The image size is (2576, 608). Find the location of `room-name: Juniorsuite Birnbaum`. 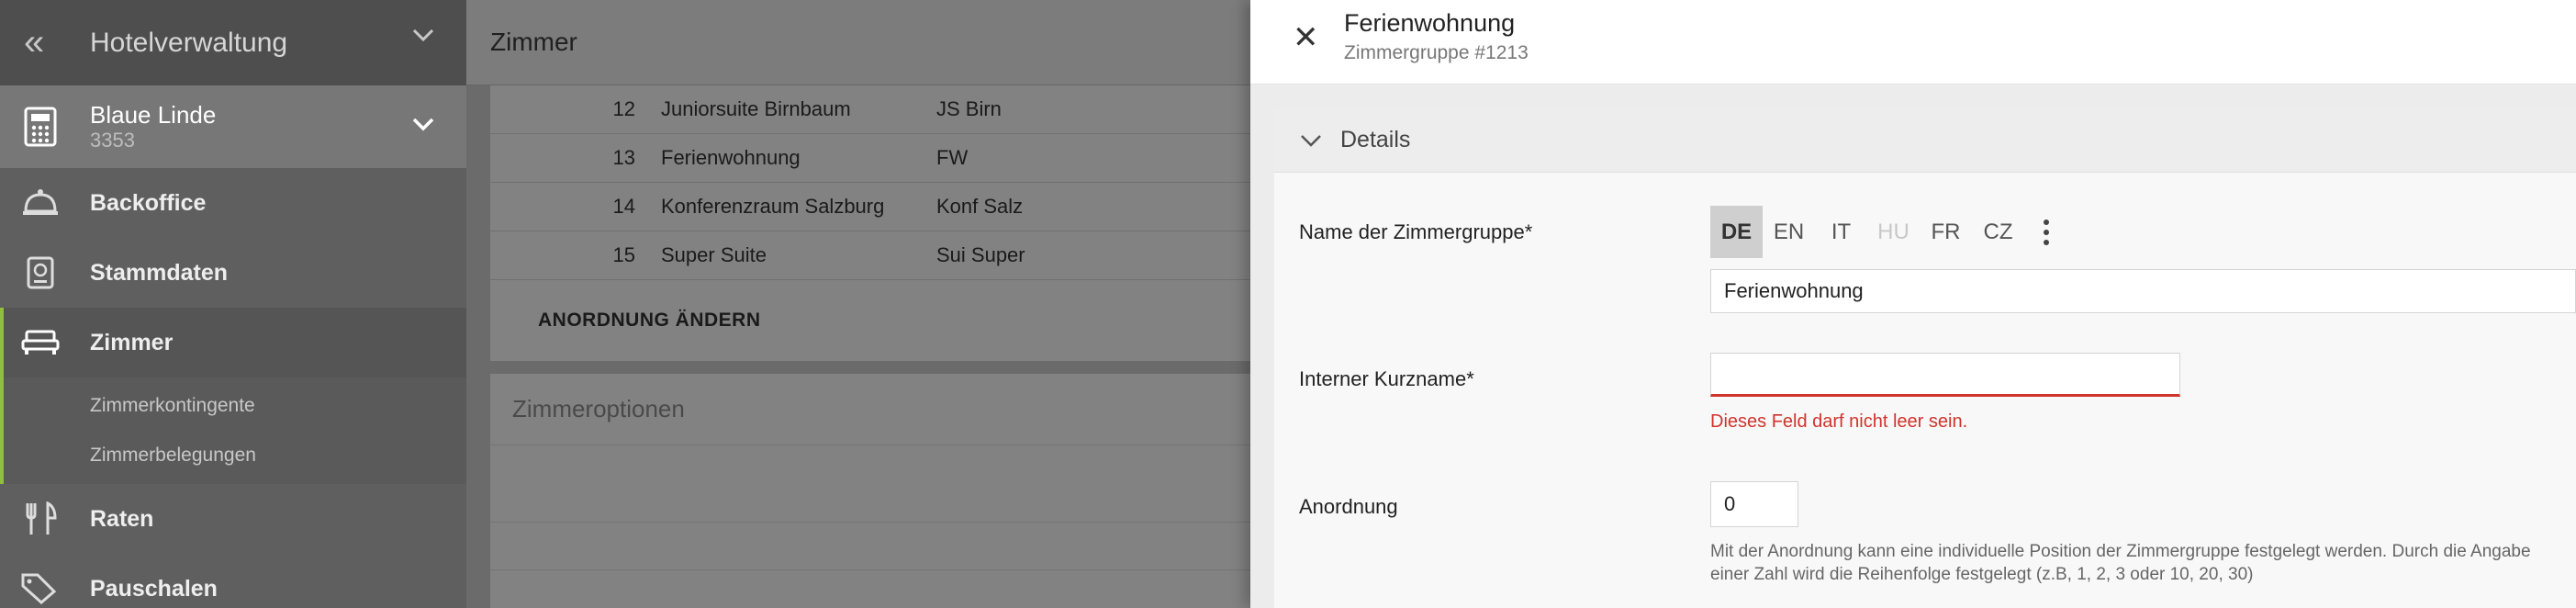

room-name: Juniorsuite Birnbaum is located at coordinates (756, 108).